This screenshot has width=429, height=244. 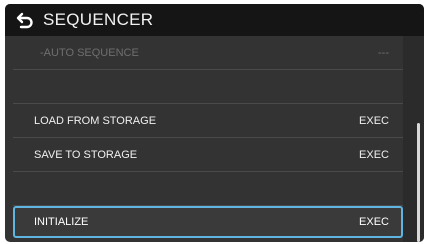 I want to click on menu-row-label: INITIALIZE, so click(x=61, y=222).